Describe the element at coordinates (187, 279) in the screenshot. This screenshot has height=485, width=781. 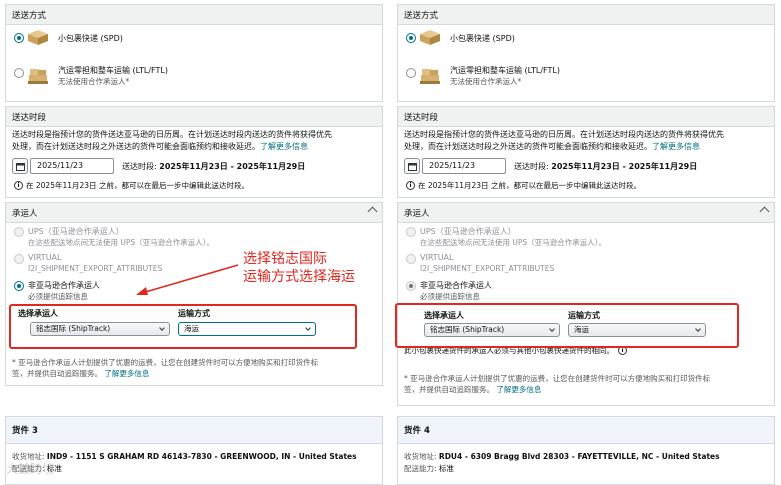
I see `annotation-arrow-icon` at that location.